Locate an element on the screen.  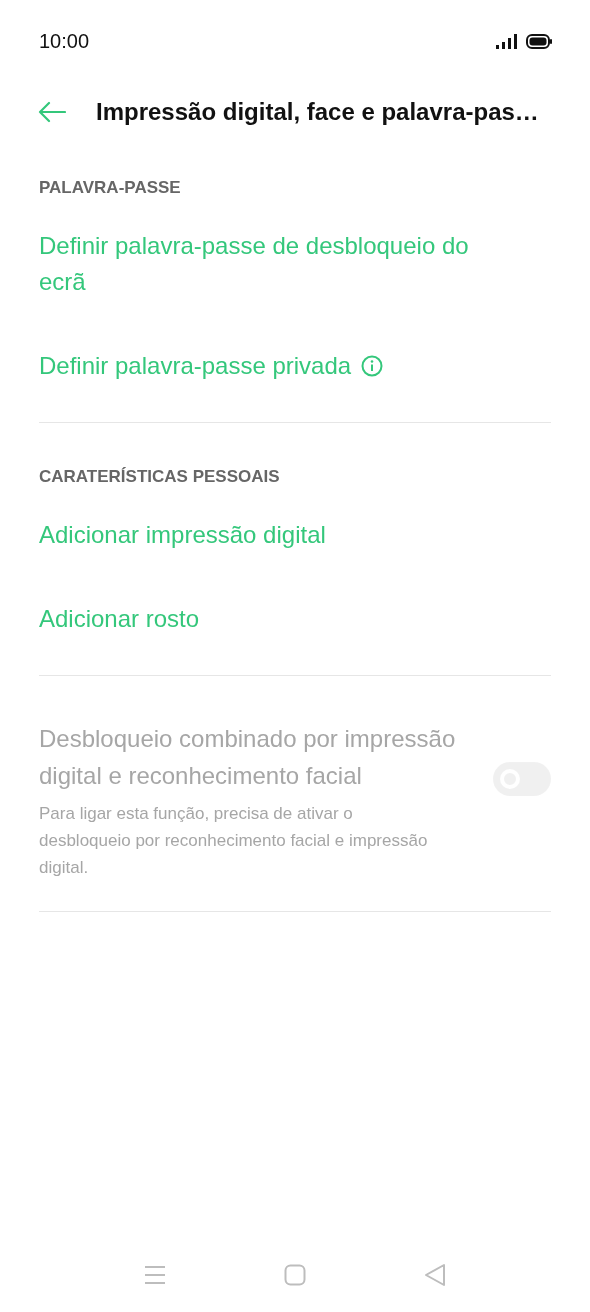
section-header: CARATERÍSTICAS PESSOAIS is located at coordinates (160, 477).